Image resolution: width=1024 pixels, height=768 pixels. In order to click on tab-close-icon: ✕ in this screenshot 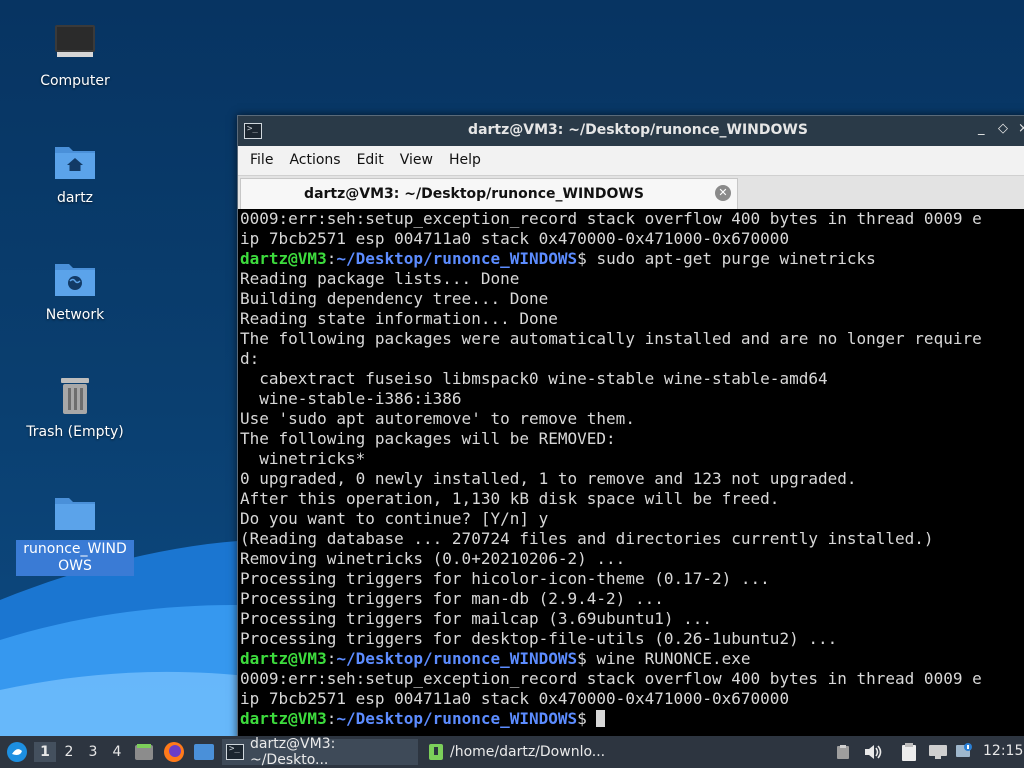, I will do `click(723, 193)`.